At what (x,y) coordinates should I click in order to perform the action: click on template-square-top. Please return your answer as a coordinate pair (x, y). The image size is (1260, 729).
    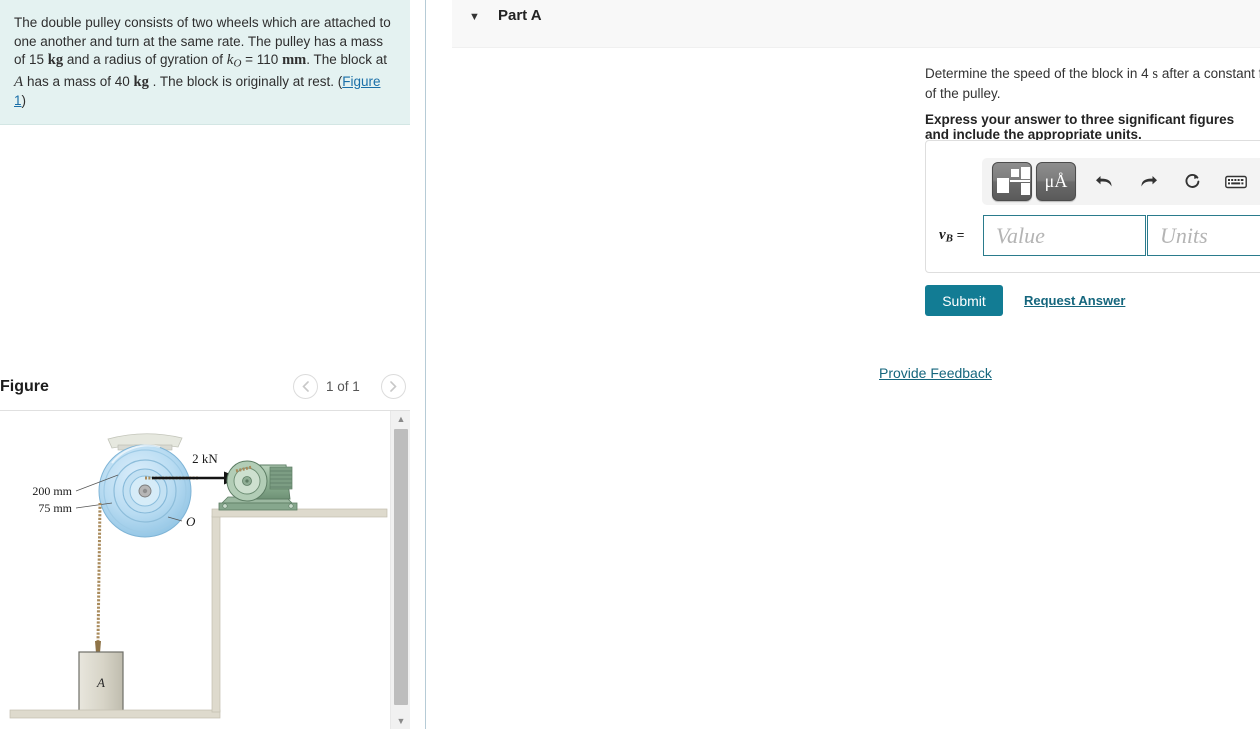
    Looking at the image, I should click on (1025, 173).